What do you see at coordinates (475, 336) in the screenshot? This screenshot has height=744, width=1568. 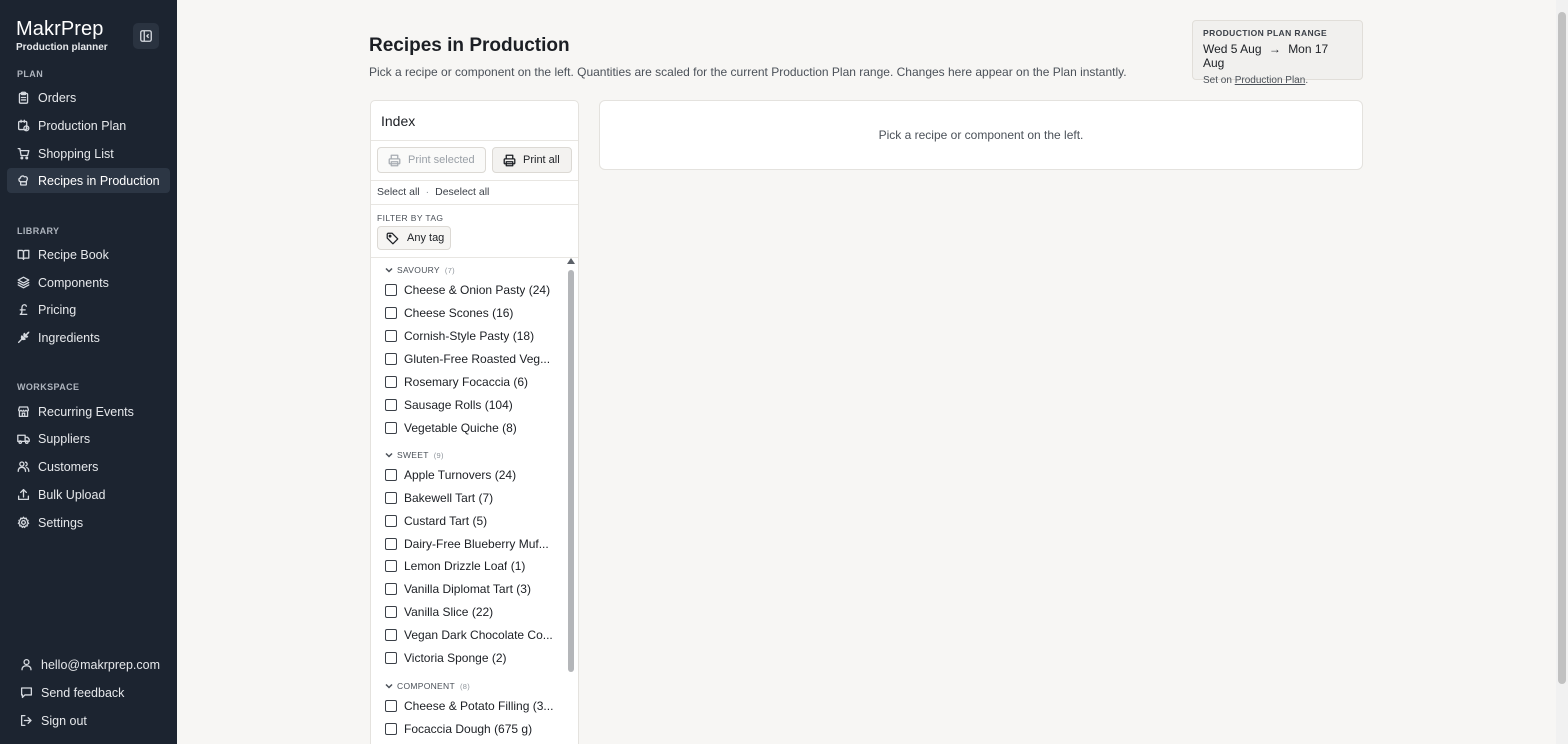 I see `list-item: Cornish-Style Pasty (18)` at bounding box center [475, 336].